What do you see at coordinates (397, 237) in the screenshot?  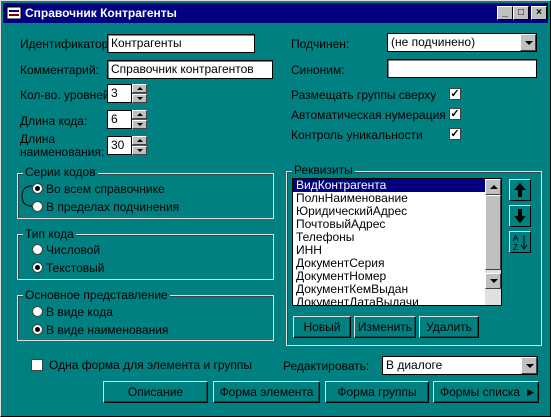 I see `list-item: Телефоны` at bounding box center [397, 237].